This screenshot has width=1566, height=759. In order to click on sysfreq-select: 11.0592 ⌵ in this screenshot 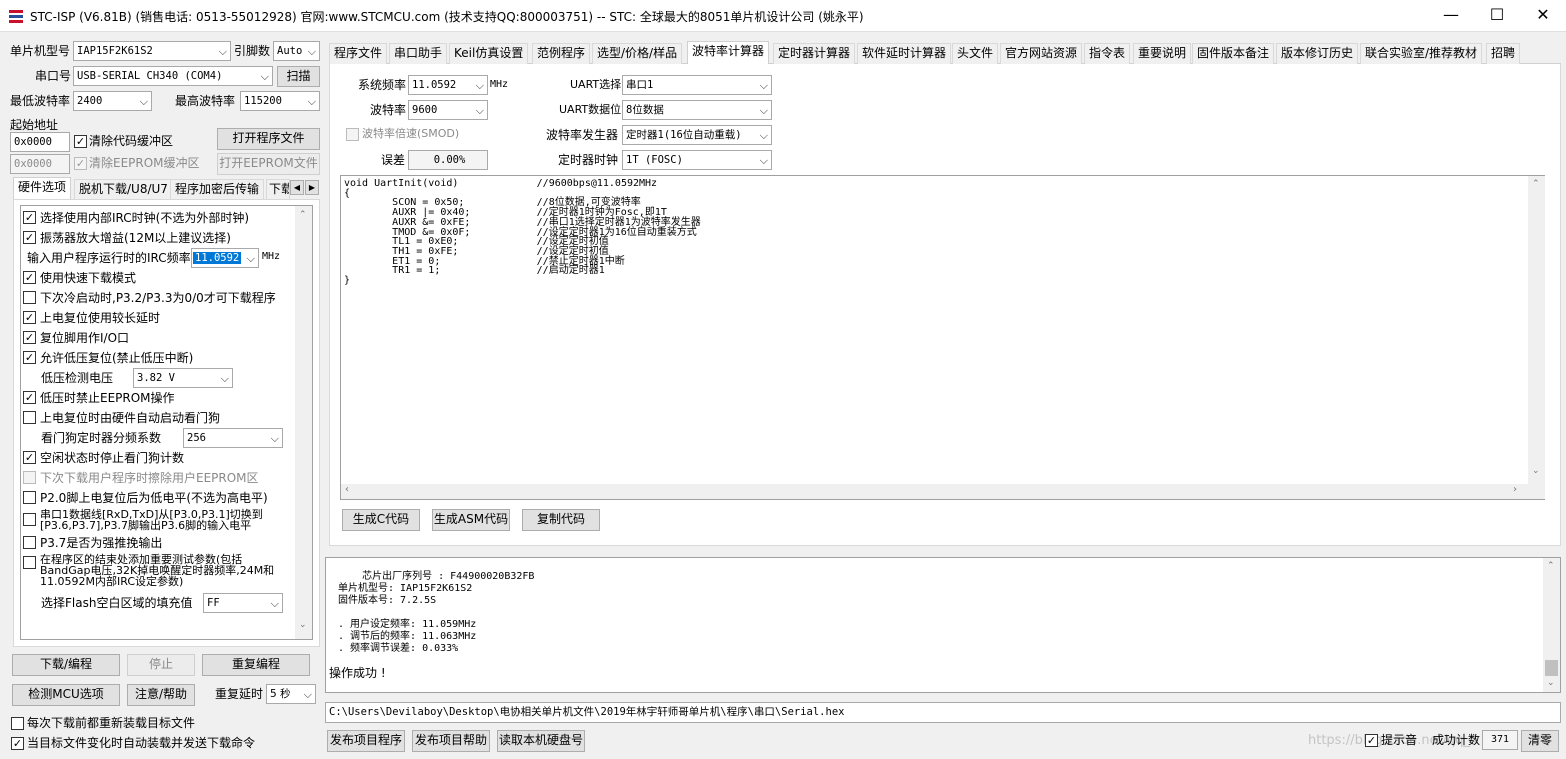, I will do `click(448, 85)`.